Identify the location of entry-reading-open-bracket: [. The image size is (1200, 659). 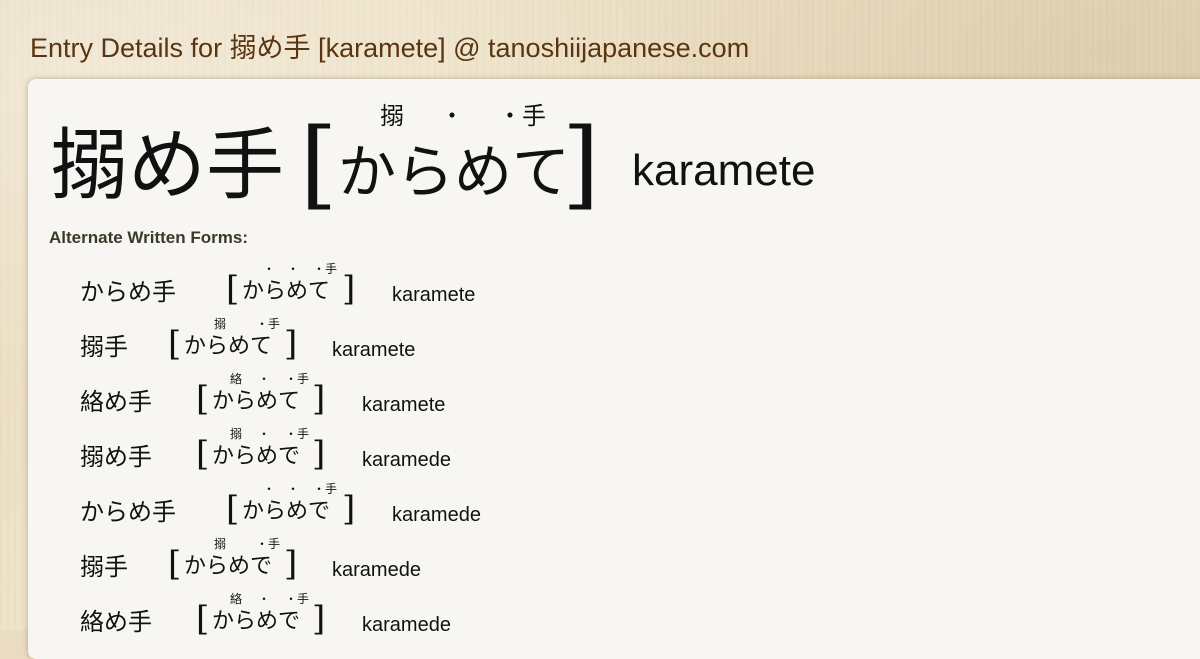
(319, 164).